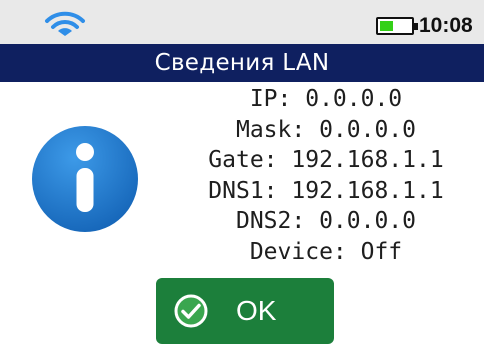 The image size is (484, 345). Describe the element at coordinates (397, 26) in the screenshot. I see `battery-icon` at that location.